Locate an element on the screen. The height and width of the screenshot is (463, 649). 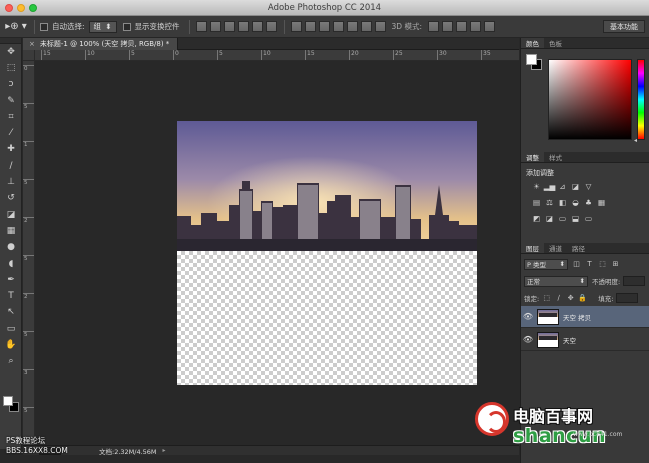
adjustment-icon-2-1: ▤ is located at coordinates (536, 202).